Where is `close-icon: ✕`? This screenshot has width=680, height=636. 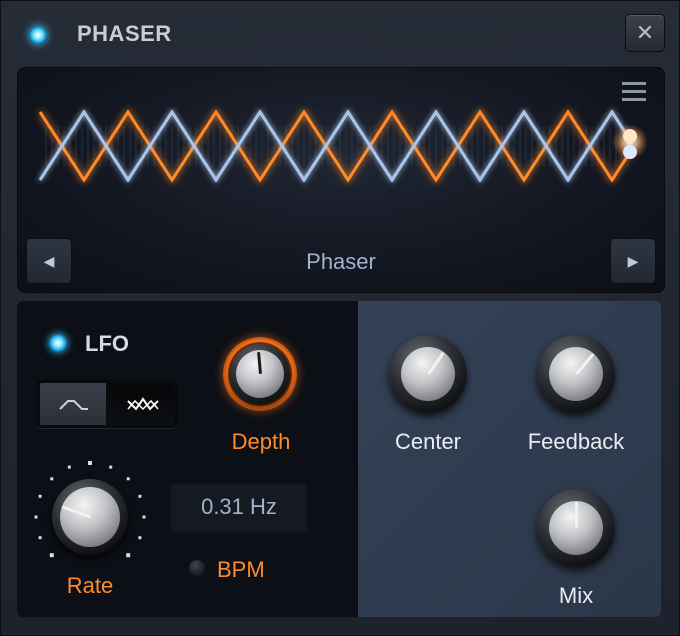 close-icon: ✕ is located at coordinates (645, 32).